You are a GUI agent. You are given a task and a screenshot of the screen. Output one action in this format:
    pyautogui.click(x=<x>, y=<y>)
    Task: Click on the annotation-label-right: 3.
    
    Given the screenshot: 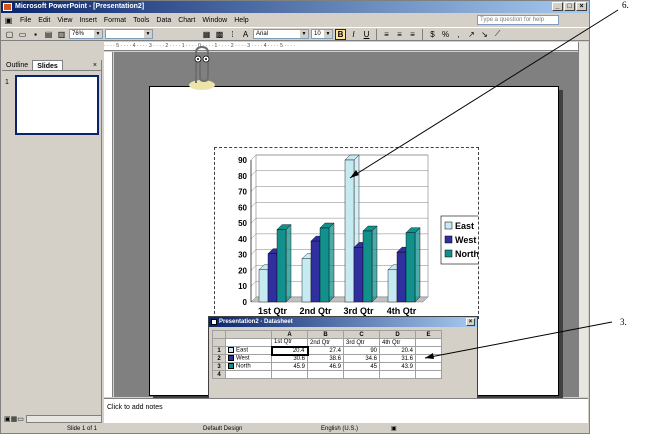 What is the action you would take?
    pyautogui.click(x=623, y=322)
    